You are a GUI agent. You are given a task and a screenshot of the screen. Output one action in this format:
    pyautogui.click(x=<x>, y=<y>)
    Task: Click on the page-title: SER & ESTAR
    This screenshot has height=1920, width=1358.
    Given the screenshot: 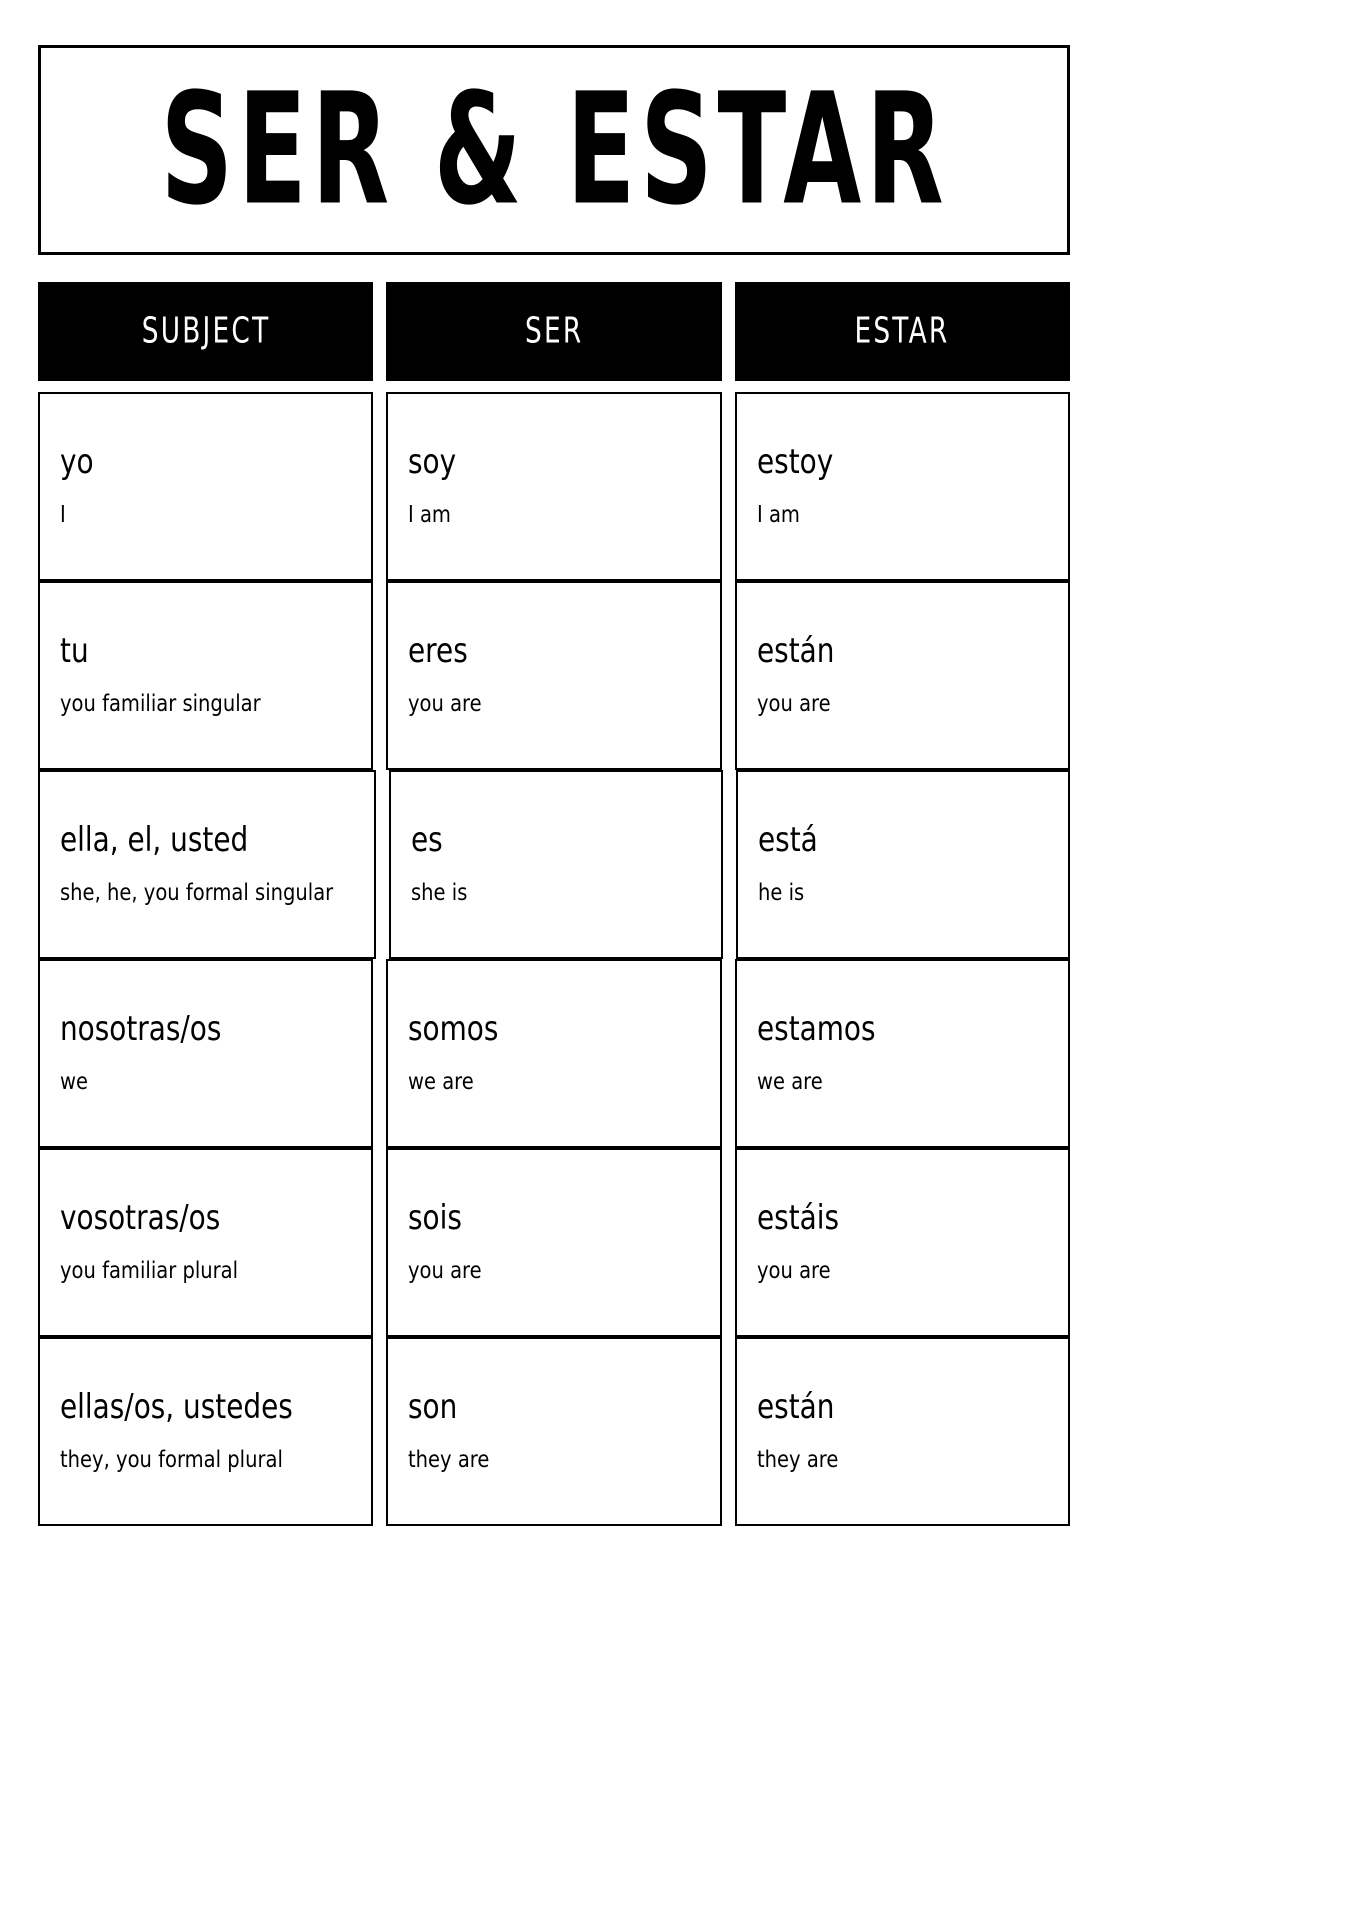 What is the action you would take?
    pyautogui.click(x=553, y=149)
    